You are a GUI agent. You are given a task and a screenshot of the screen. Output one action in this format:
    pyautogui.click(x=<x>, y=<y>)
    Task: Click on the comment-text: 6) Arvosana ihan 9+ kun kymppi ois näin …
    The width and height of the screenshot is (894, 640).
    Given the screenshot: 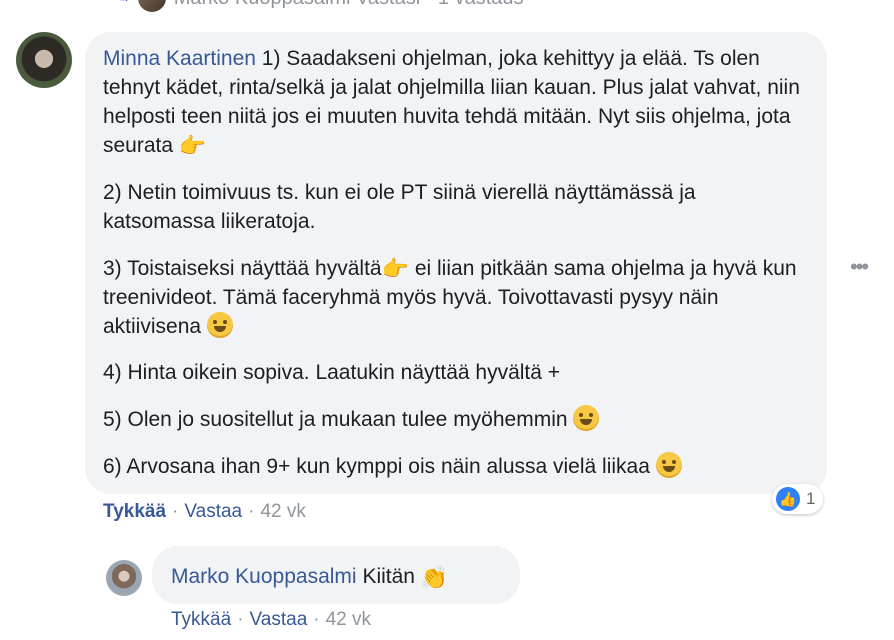 What is the action you would take?
    pyautogui.click(x=376, y=466)
    